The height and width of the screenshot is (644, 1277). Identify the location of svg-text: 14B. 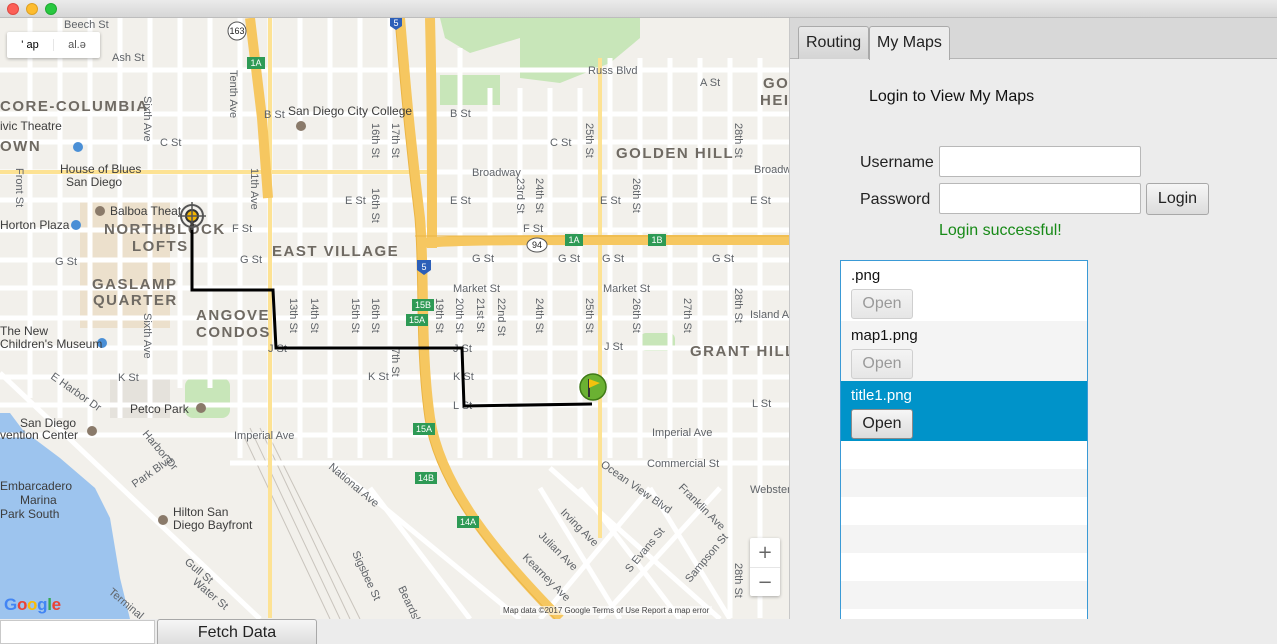
(426, 478).